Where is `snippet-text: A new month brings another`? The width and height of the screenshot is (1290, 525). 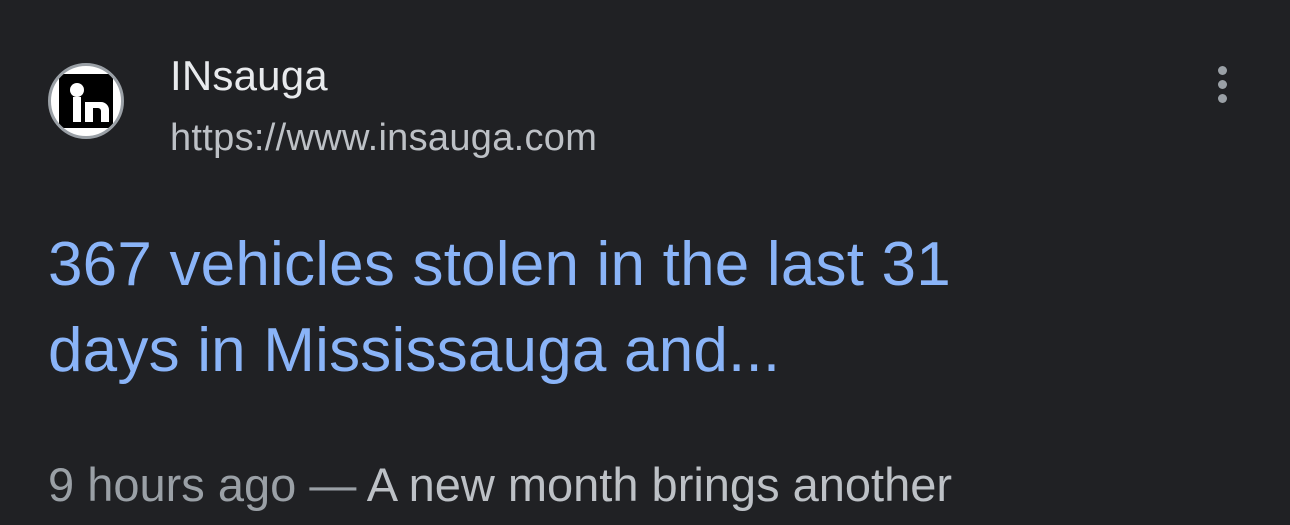 snippet-text: A new month brings another is located at coordinates (659, 484).